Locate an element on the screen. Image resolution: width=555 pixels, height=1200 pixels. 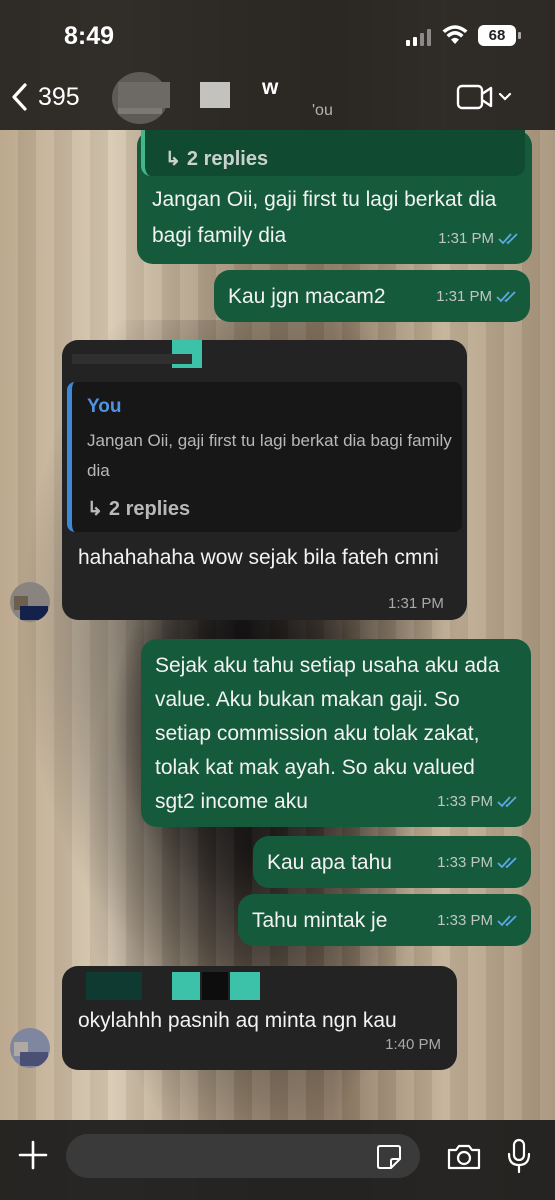
message-bubble: Kau jgn macam2 1:31 PM is located at coordinates (372, 296).